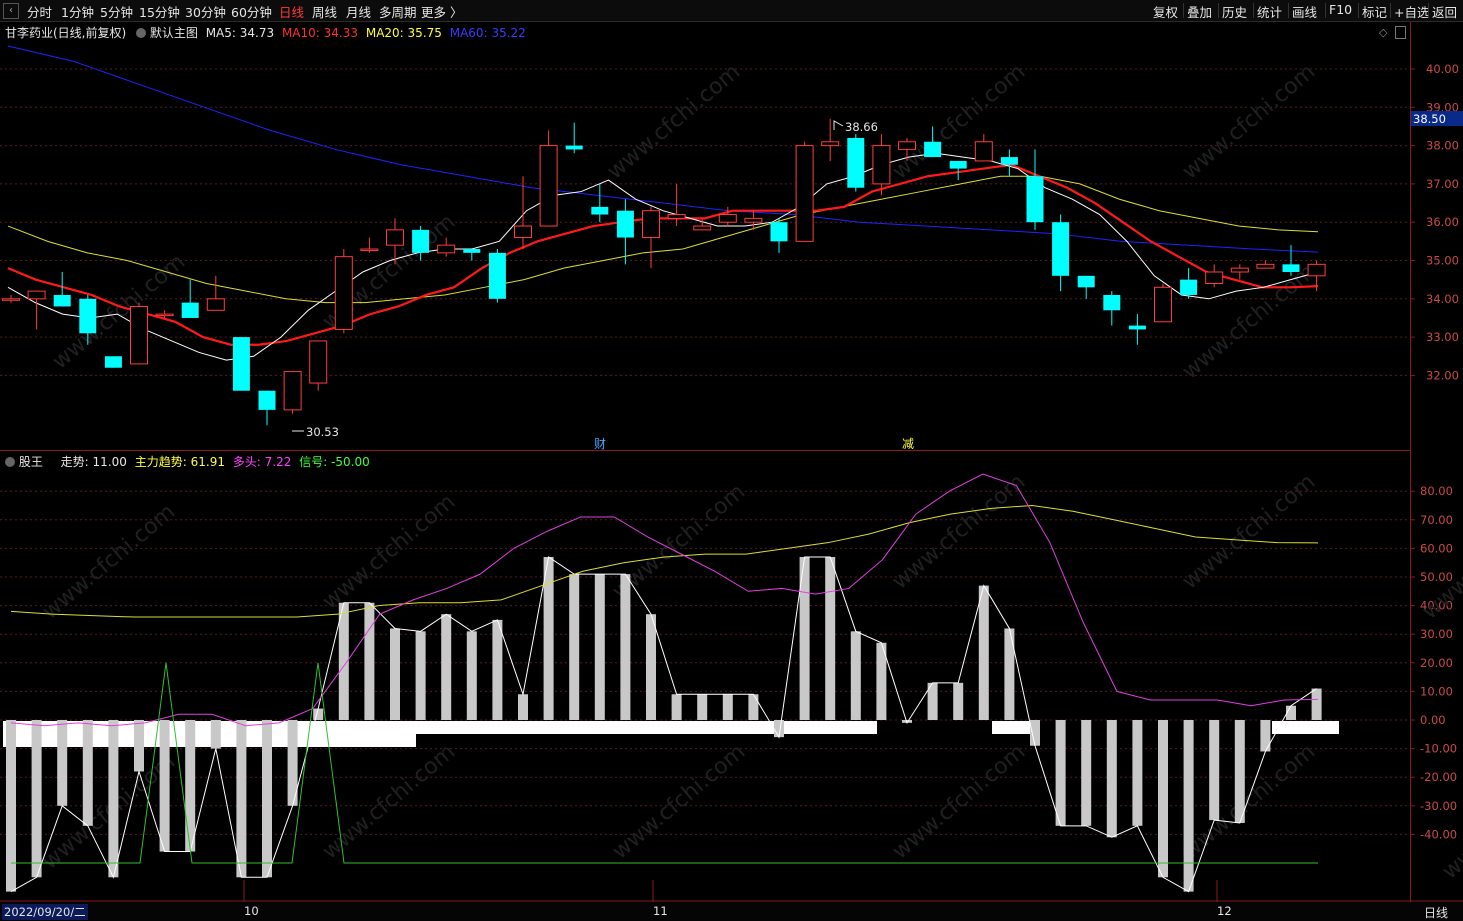 Image resolution: width=1463 pixels, height=921 pixels. What do you see at coordinates (861, 127) in the screenshot?
I see `high-price-marker: 38.66` at bounding box center [861, 127].